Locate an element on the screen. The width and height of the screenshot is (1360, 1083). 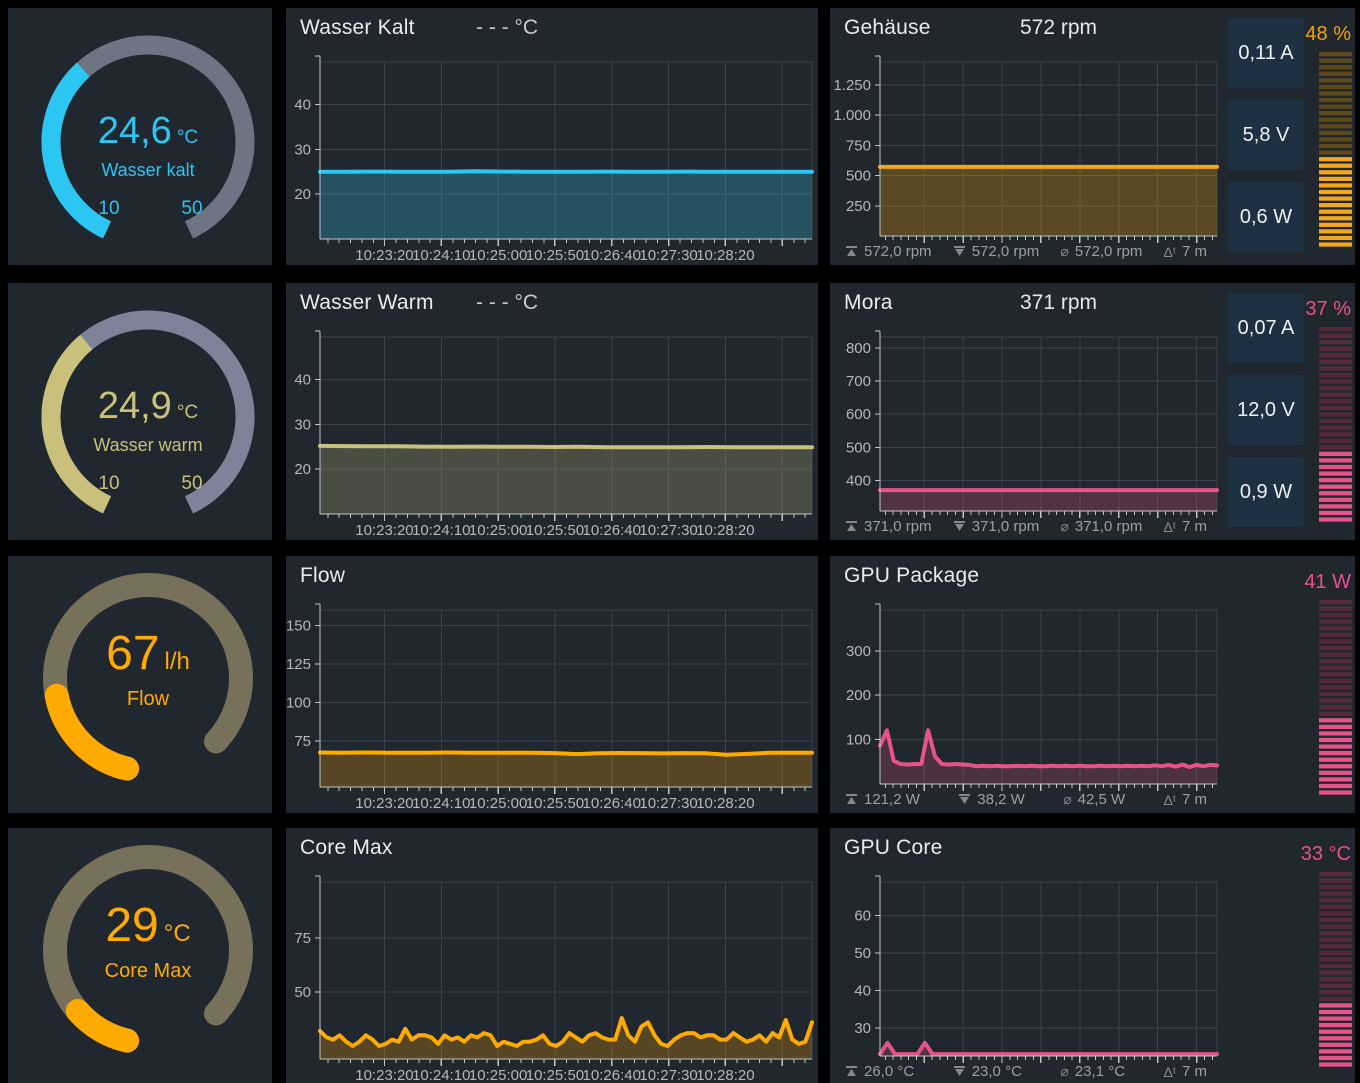
stat-value: 572,0 rpm is located at coordinates (1005, 251).